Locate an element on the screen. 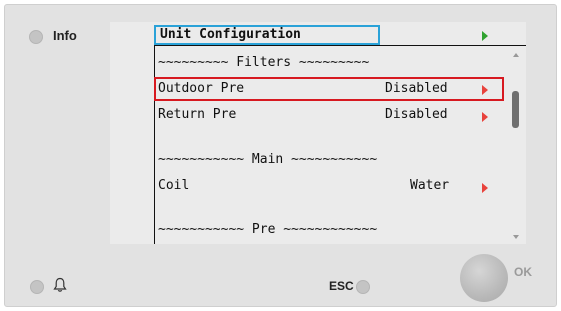 The image size is (561, 311). row-coil-label: Coil is located at coordinates (173, 186).